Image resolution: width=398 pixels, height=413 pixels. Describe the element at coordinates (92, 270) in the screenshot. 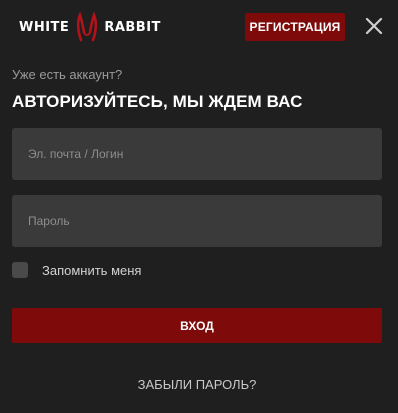

I see `remember-me-label: Запомнить меня` at that location.